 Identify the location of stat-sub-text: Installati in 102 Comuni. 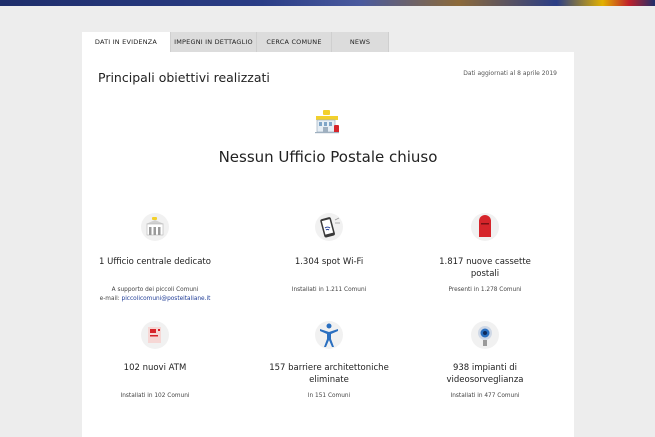
(155, 396).